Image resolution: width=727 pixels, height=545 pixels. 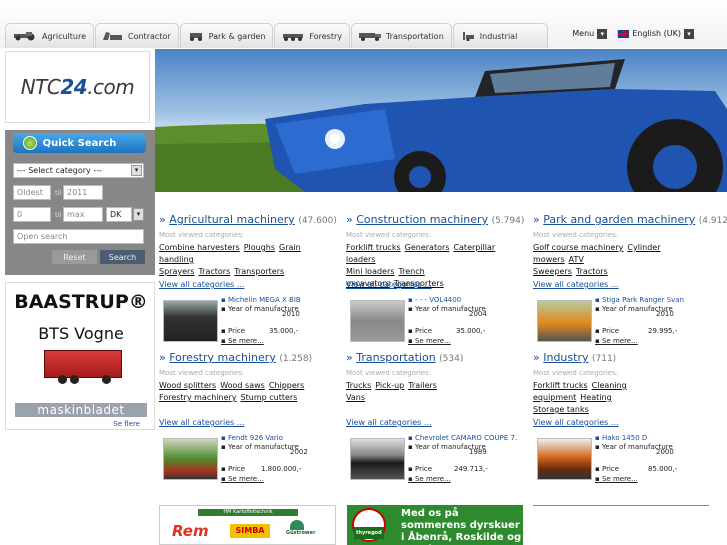 I want to click on reset-button: Reset, so click(x=74, y=257).